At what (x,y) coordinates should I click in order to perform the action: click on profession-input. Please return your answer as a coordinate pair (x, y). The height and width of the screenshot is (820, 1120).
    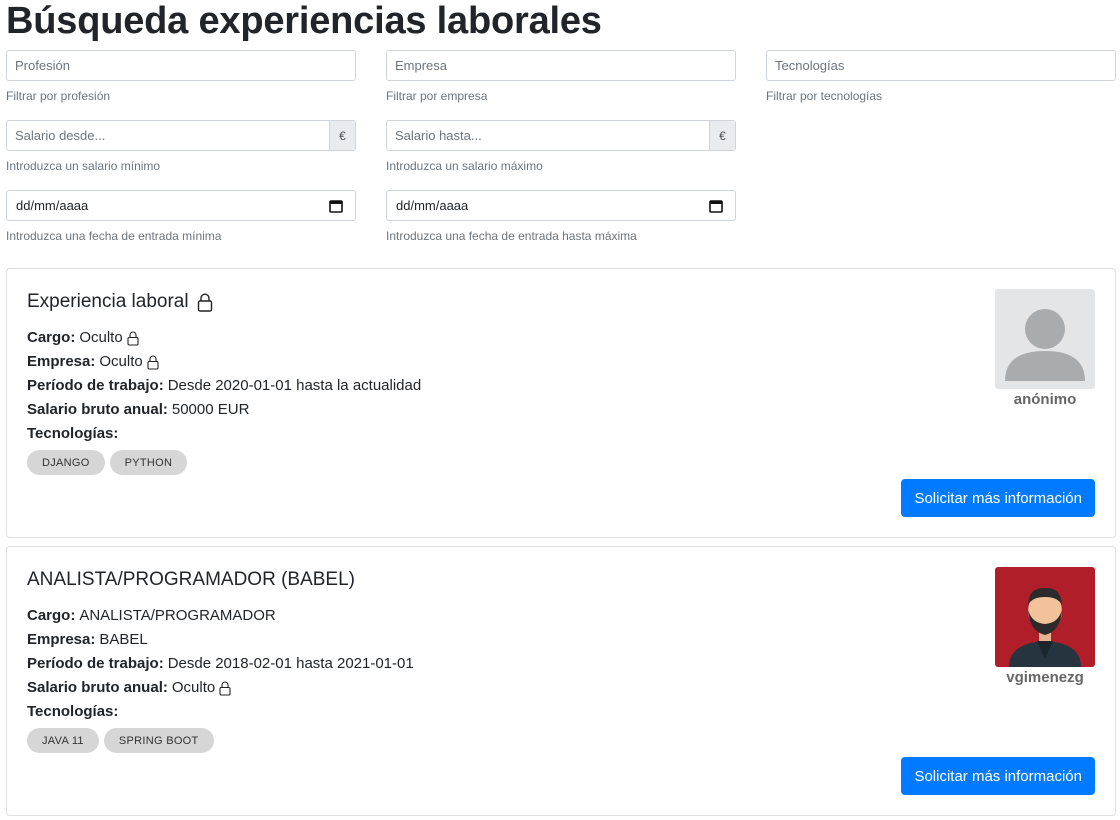
    Looking at the image, I should click on (181, 65).